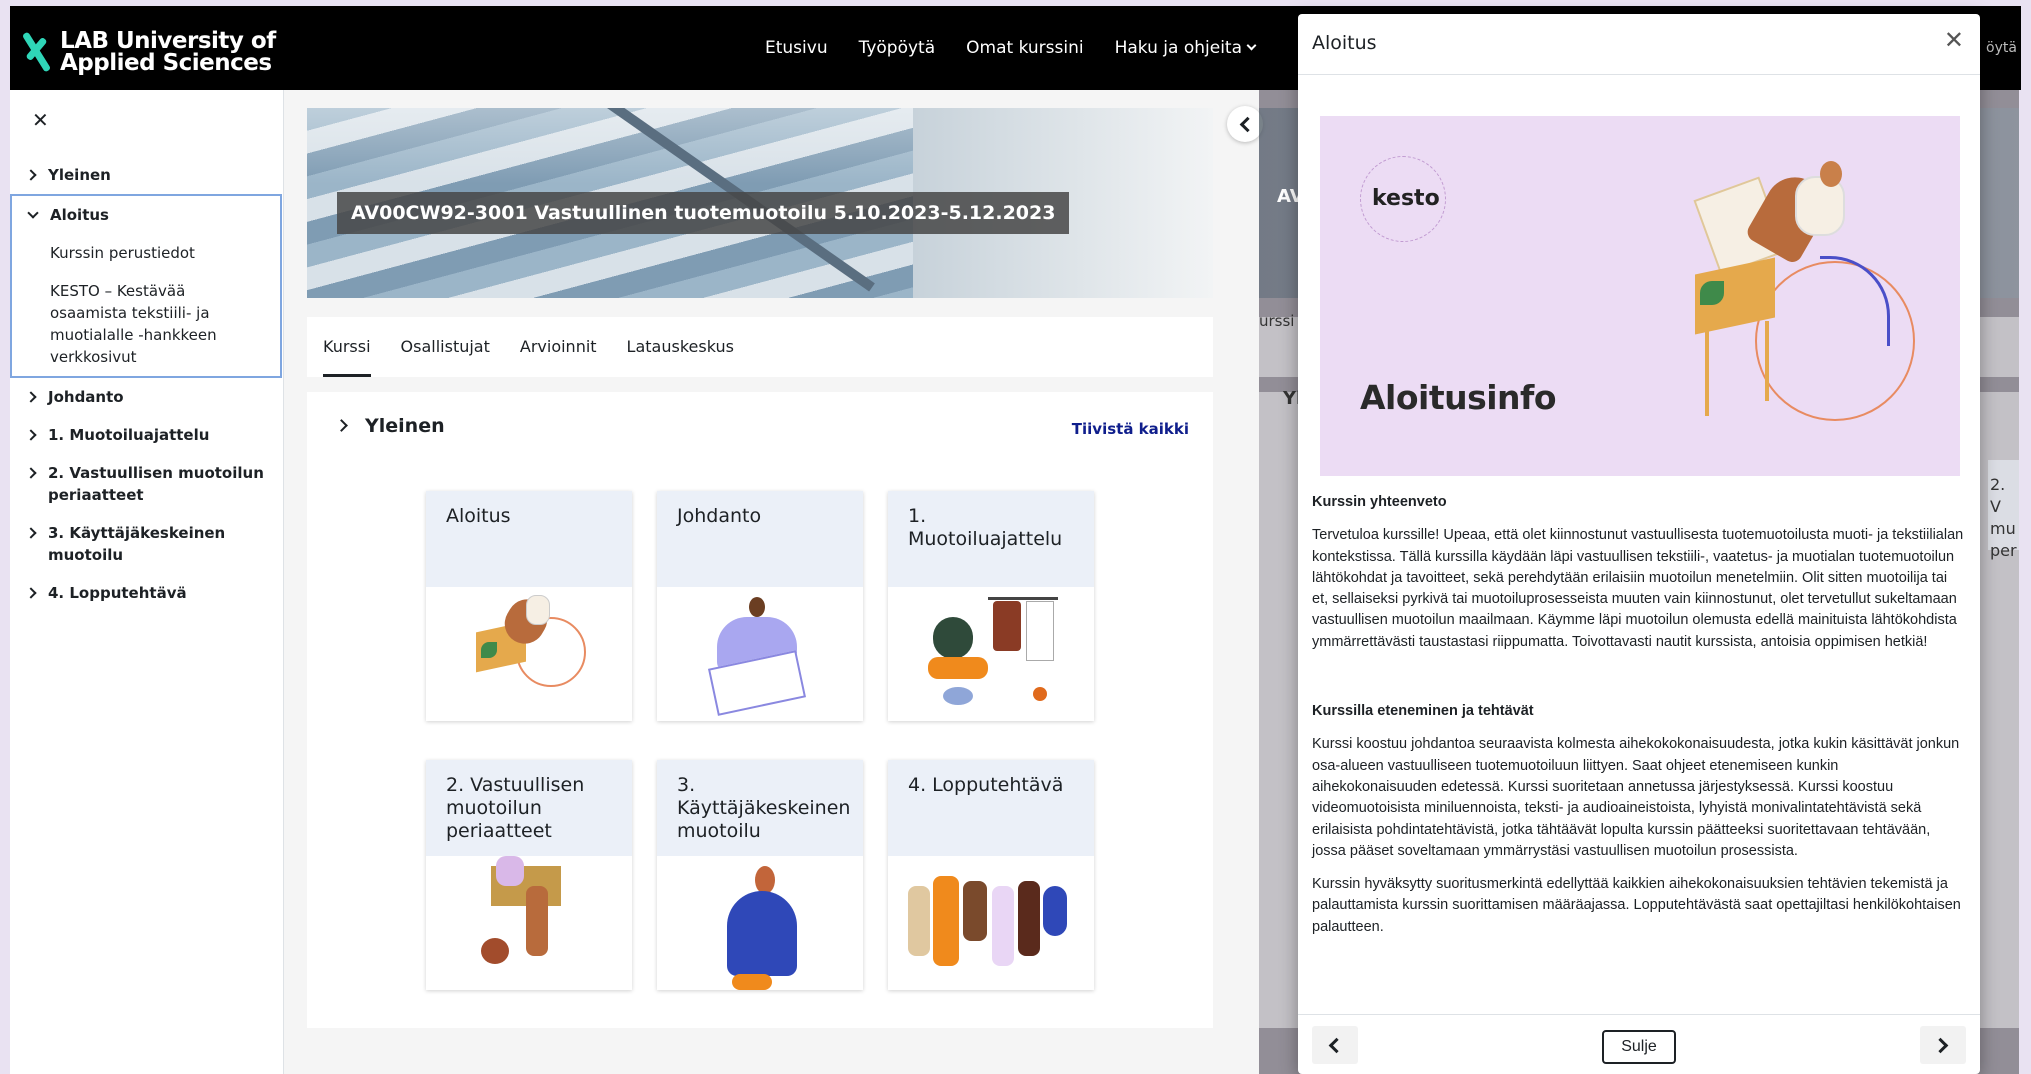  I want to click on index-section-aloitus: Aloitus, so click(146, 215).